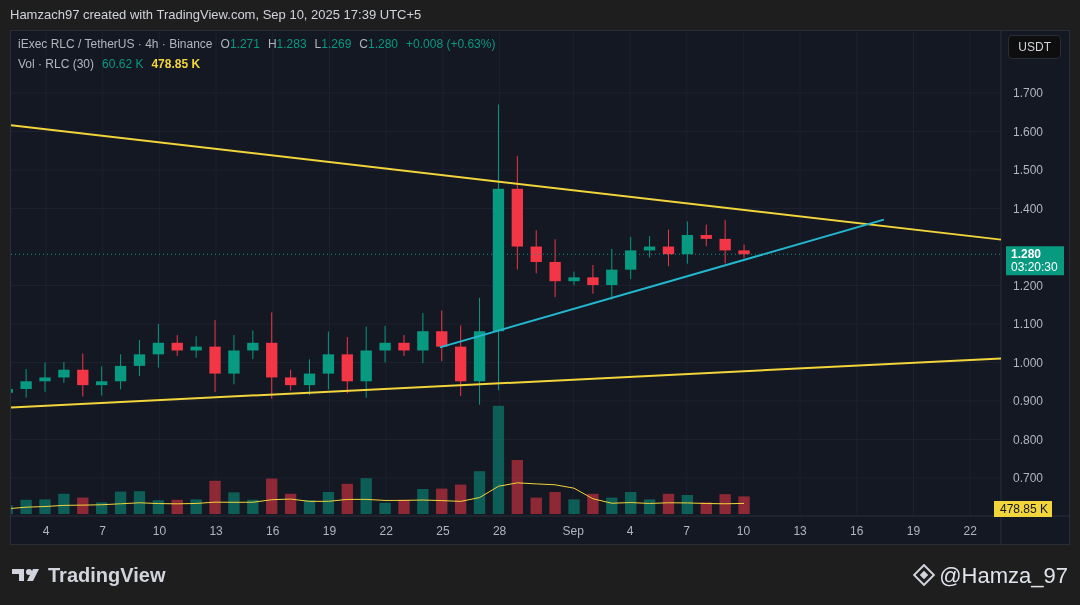  What do you see at coordinates (1028, 170) in the screenshot?
I see `price-axis-label: 1.500` at bounding box center [1028, 170].